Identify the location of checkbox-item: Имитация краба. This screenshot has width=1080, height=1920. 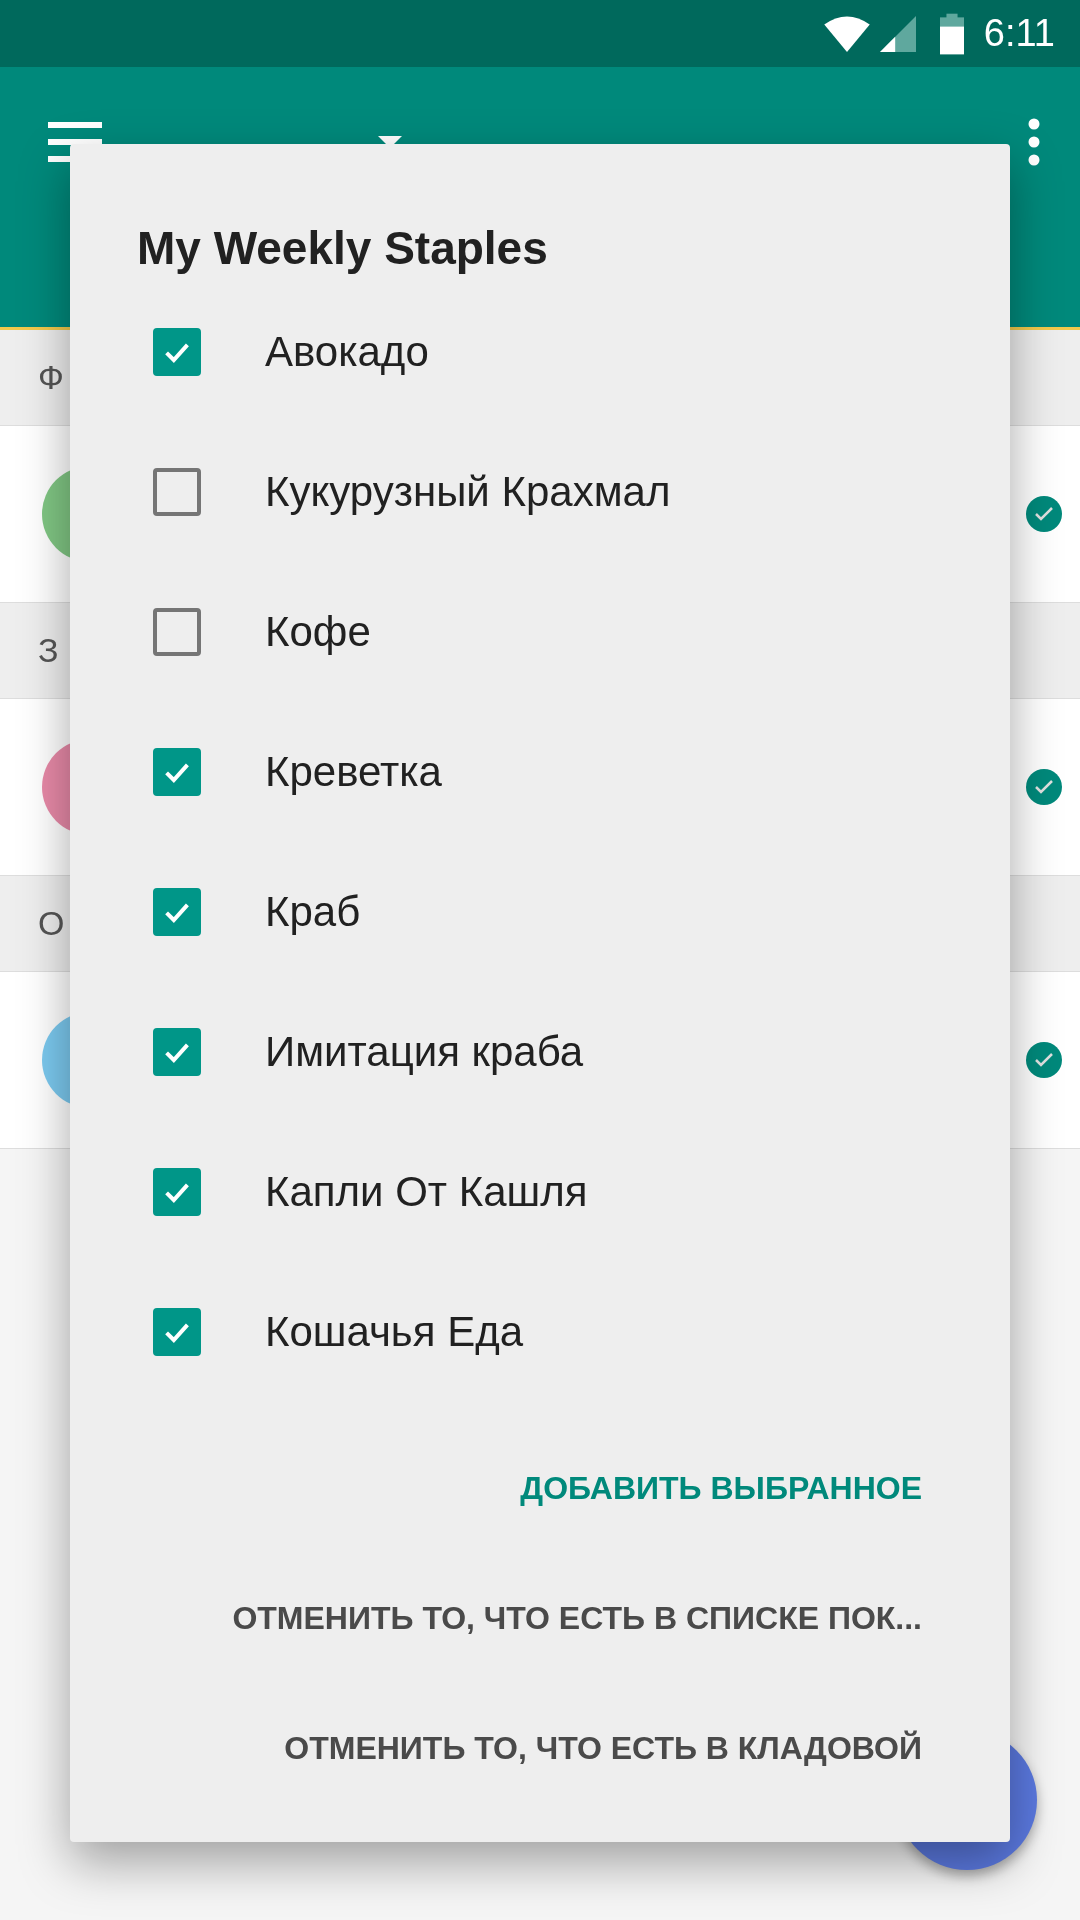
(540, 1052).